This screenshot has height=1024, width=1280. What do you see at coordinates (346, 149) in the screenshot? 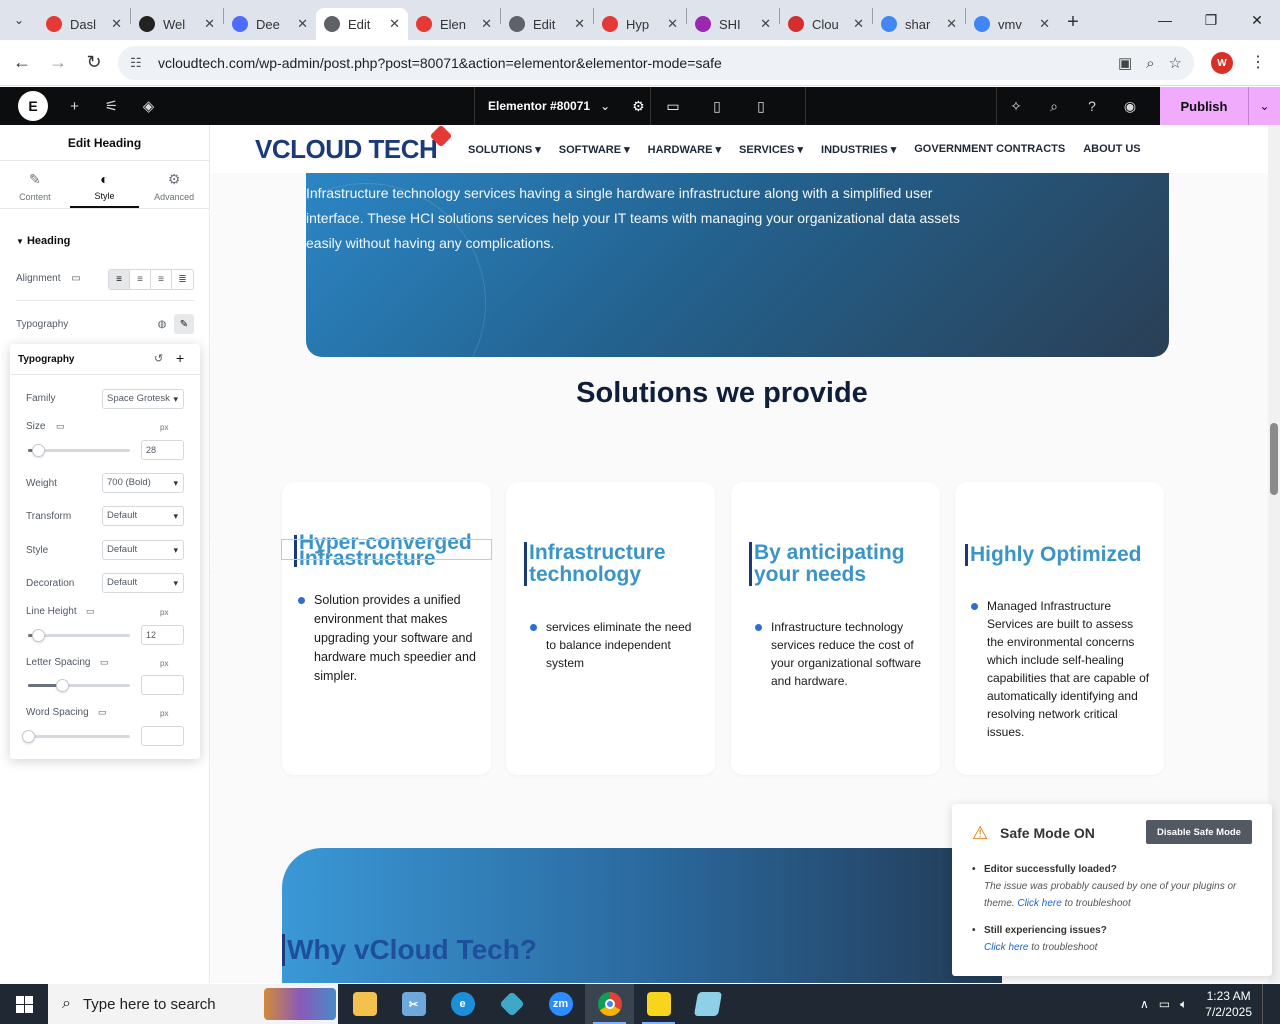
I see `site-logo: VCLOUD TECH` at bounding box center [346, 149].